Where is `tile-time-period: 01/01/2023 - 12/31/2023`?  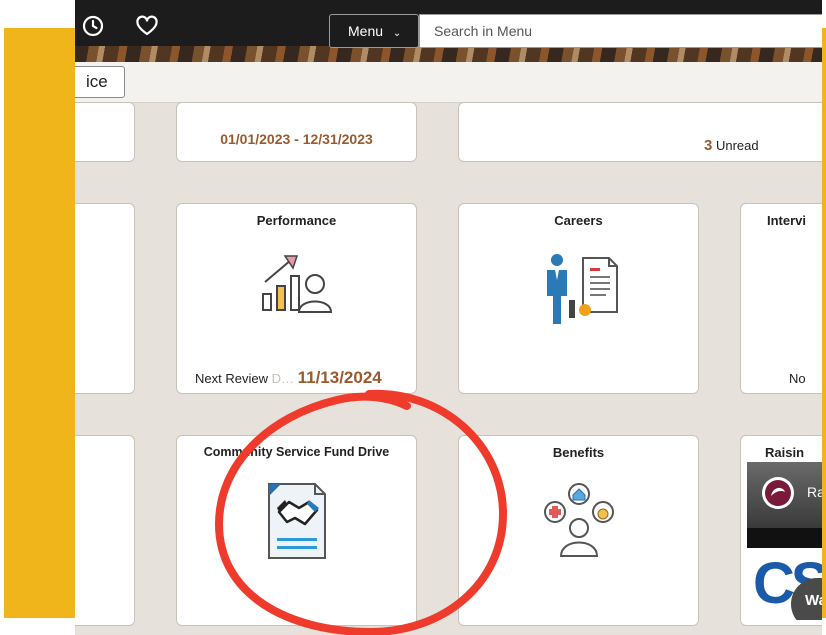
tile-time-period: 01/01/2023 - 12/31/2023 is located at coordinates (296, 132).